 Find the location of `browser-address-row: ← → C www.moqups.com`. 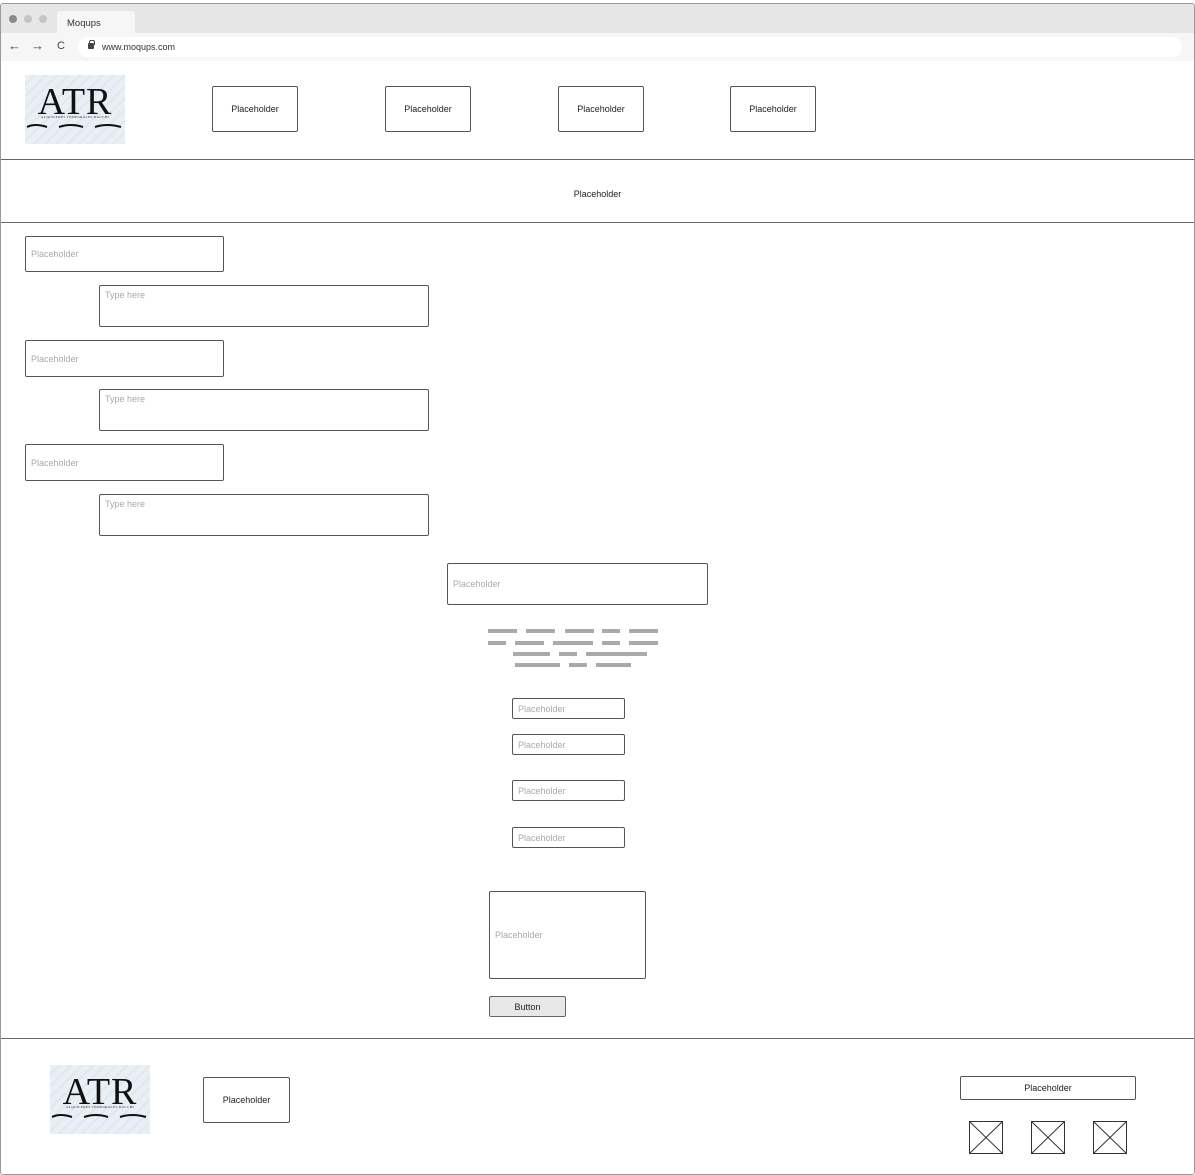

browser-address-row: ← → C www.moqups.com is located at coordinates (597, 47).